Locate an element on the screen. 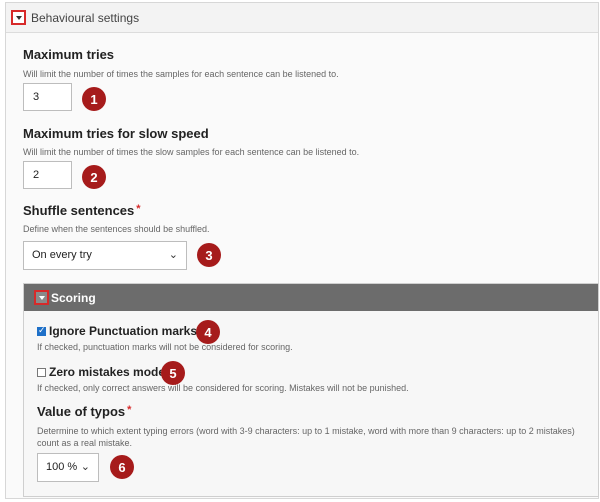 The width and height of the screenshot is (600, 502). value-of-typos-label-text: Value of typos is located at coordinates (81, 411).